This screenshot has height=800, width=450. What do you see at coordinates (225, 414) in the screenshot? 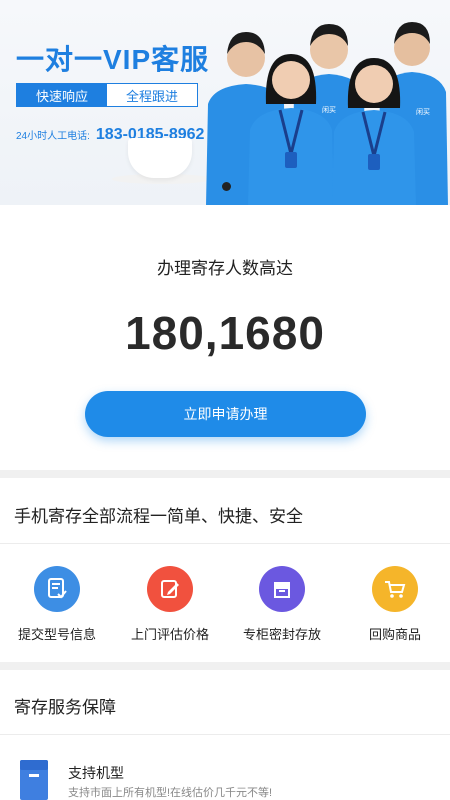
I see `apply-now-button: 立即申请办理` at bounding box center [225, 414].